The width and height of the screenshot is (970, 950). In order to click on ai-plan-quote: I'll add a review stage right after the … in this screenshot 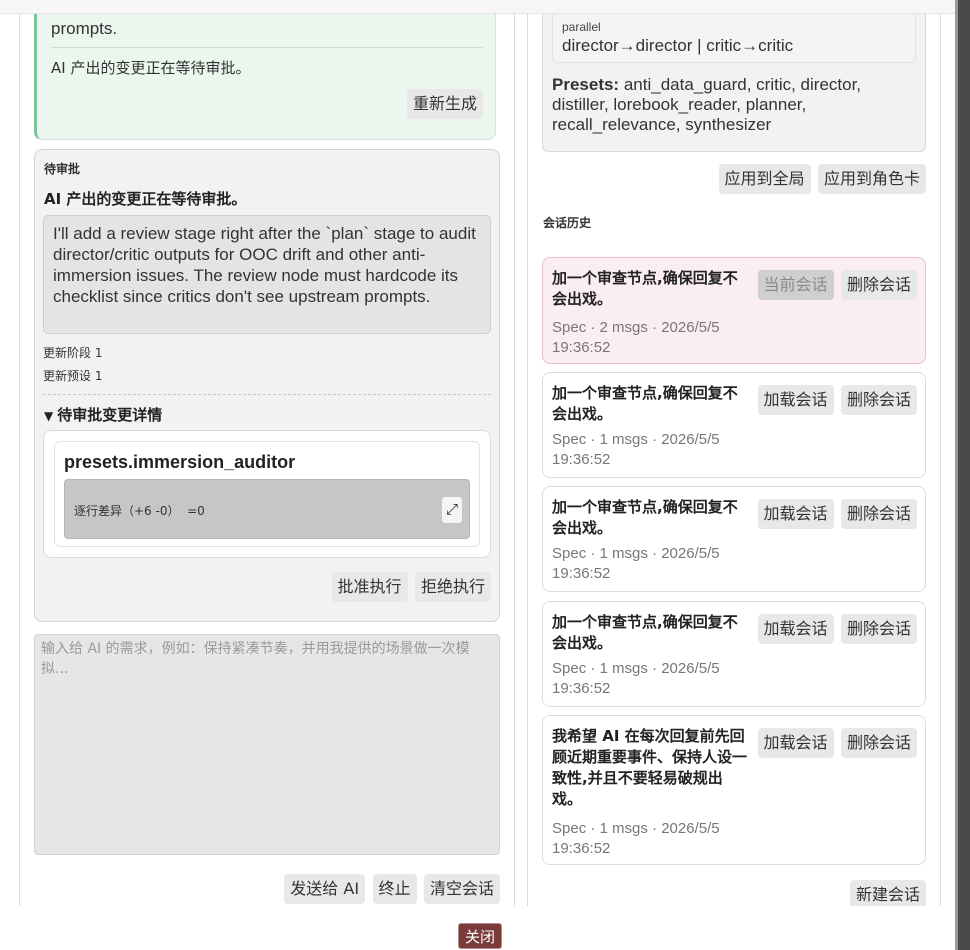, I will do `click(267, 274)`.